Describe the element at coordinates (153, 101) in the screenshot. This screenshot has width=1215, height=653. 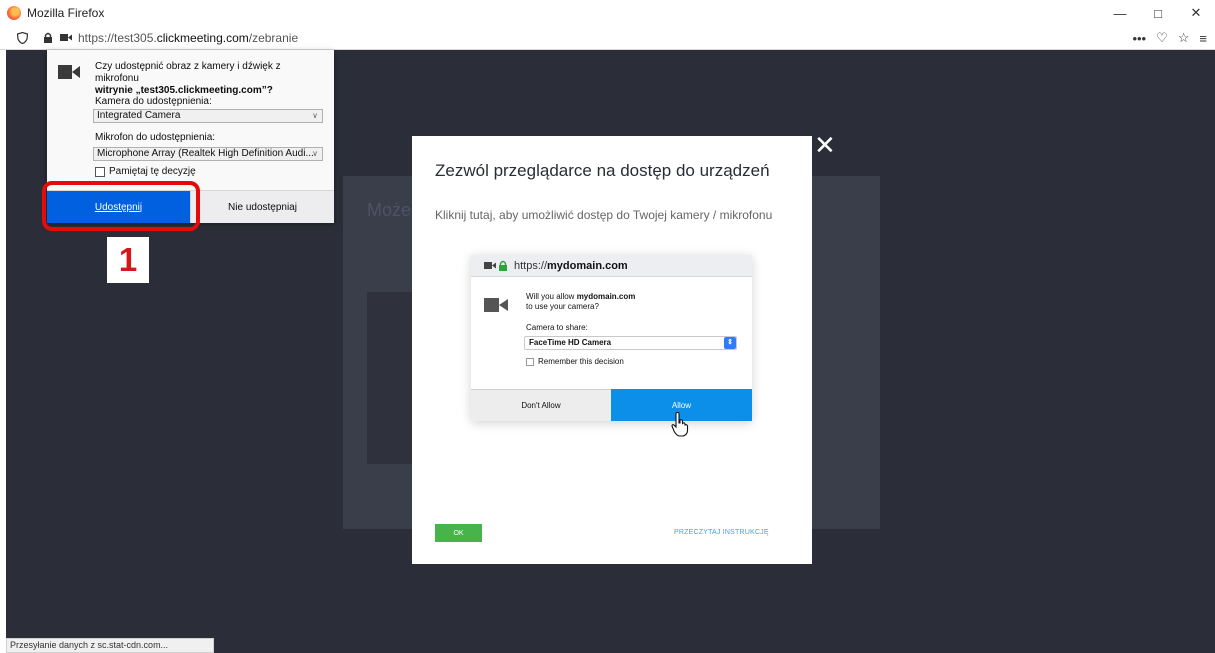
I see `camera-label: Kamera do udostępnienia:` at that location.